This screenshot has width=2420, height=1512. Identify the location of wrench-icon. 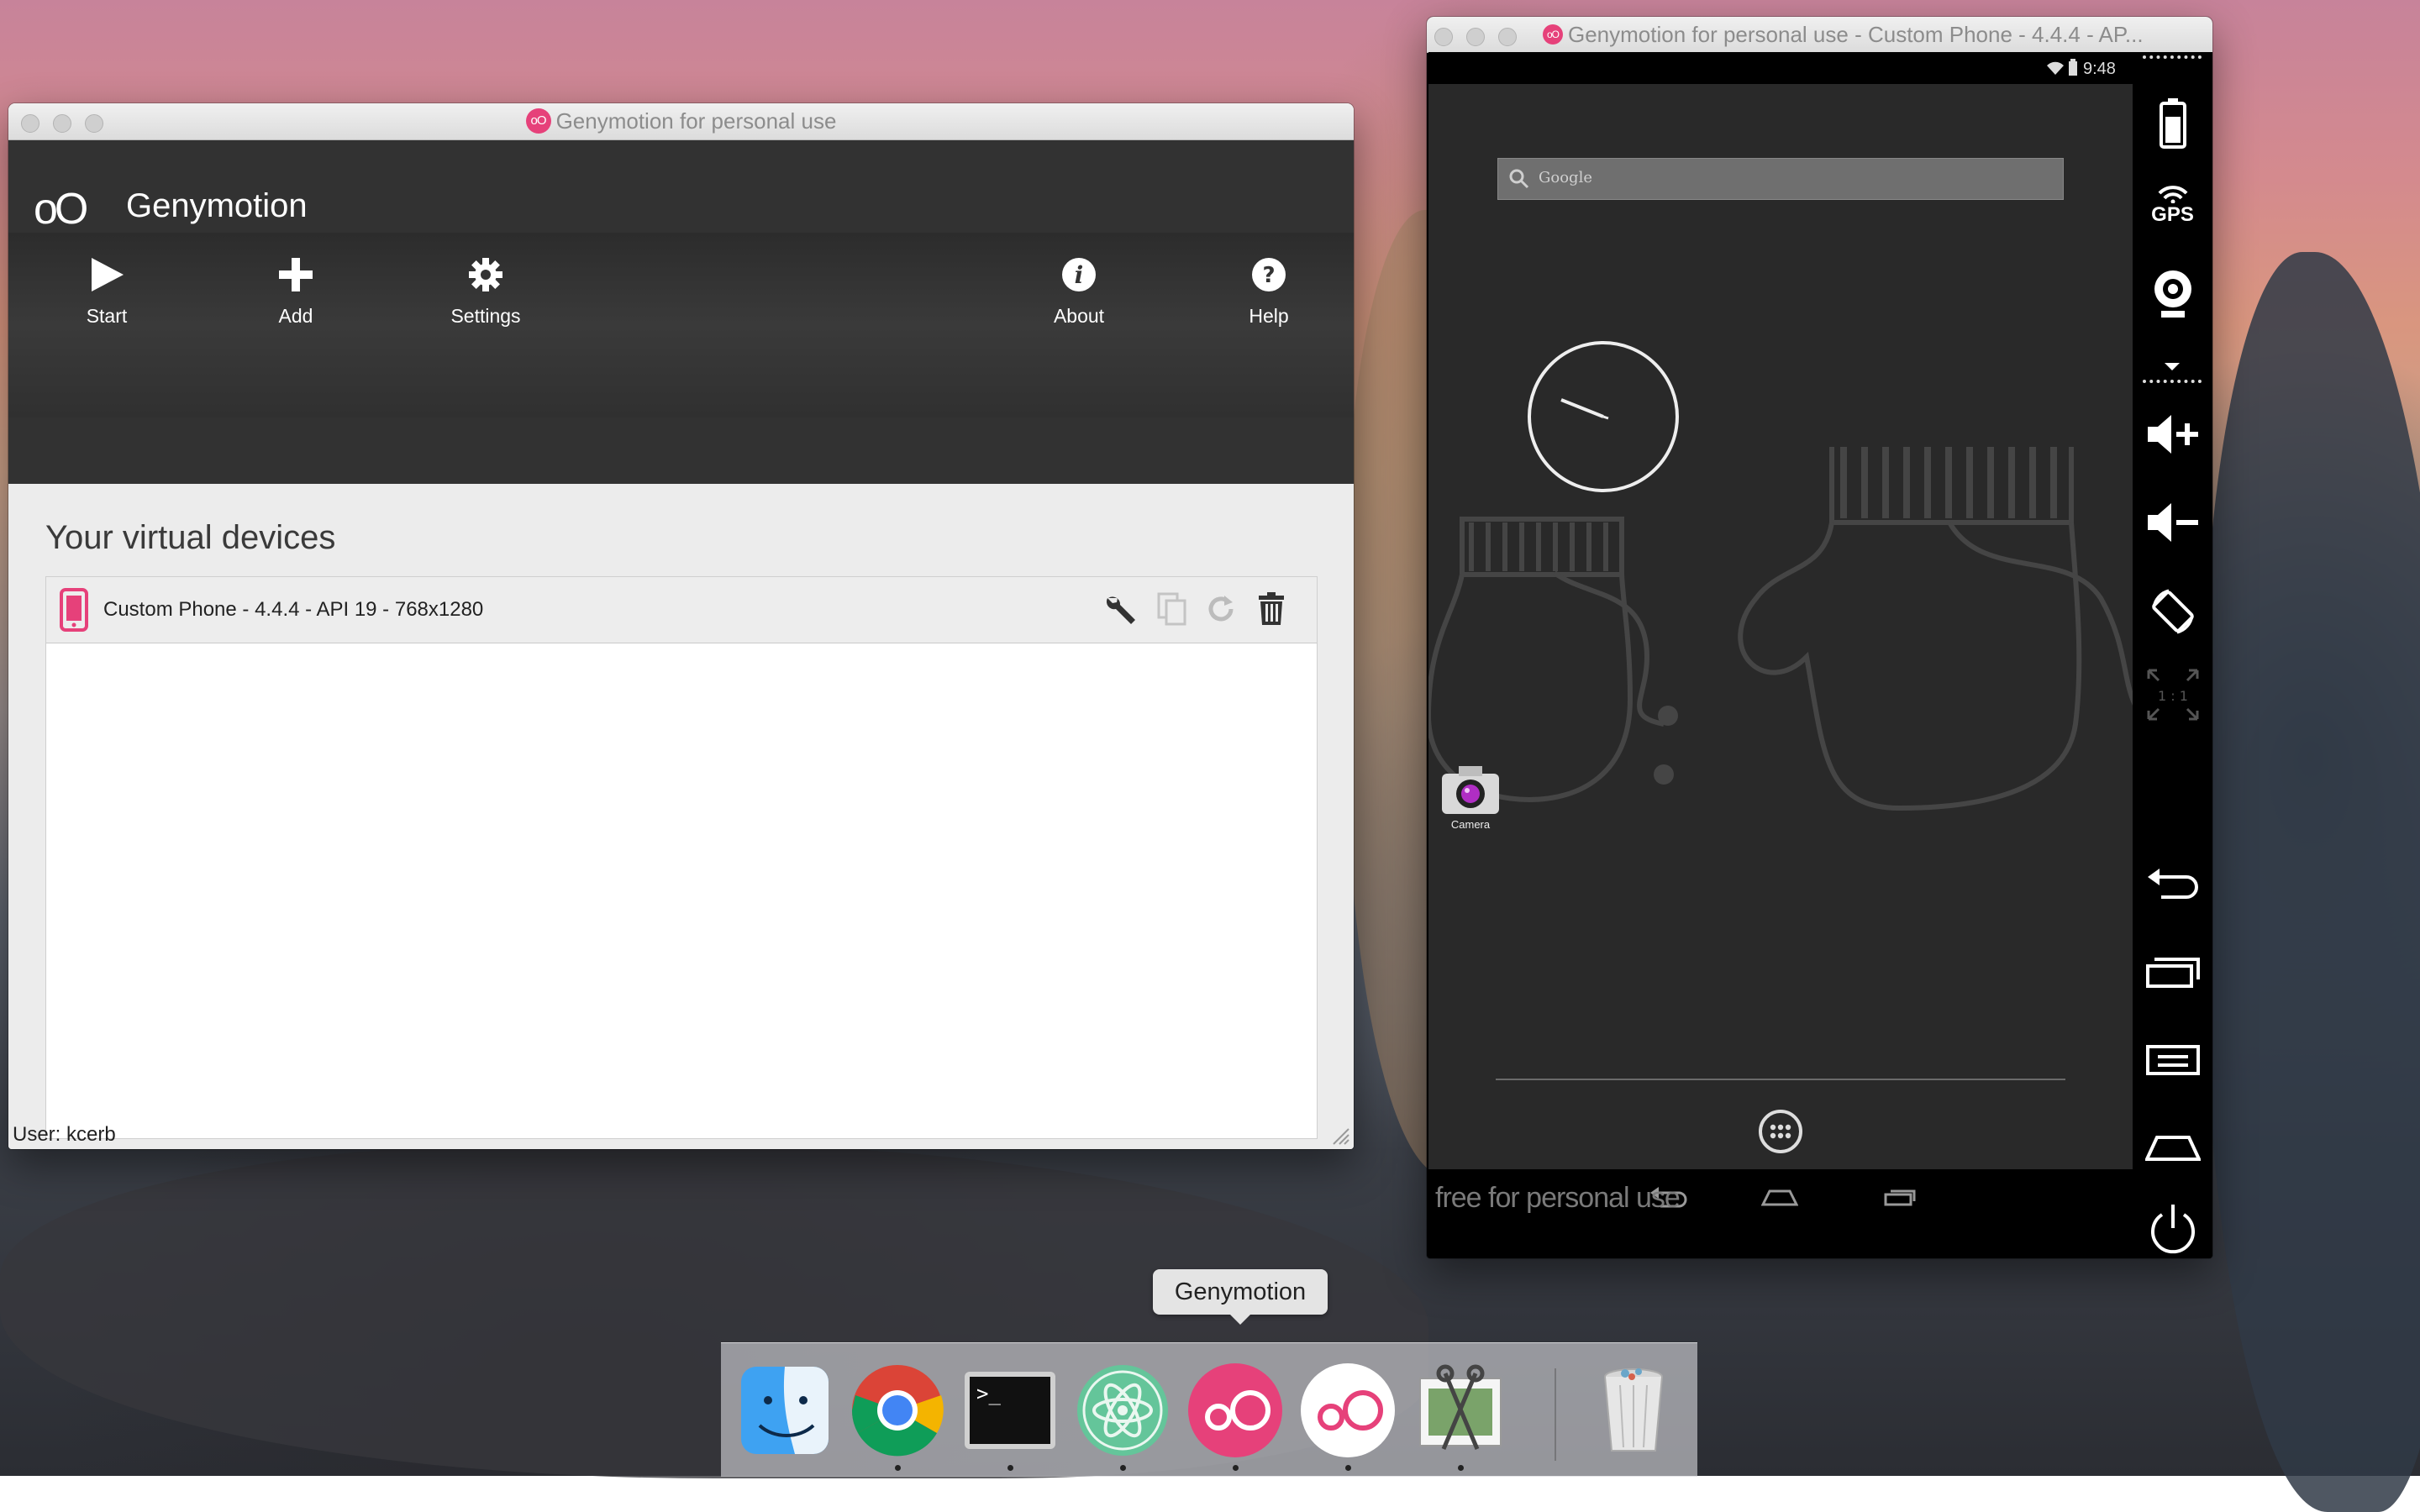
(1120, 610).